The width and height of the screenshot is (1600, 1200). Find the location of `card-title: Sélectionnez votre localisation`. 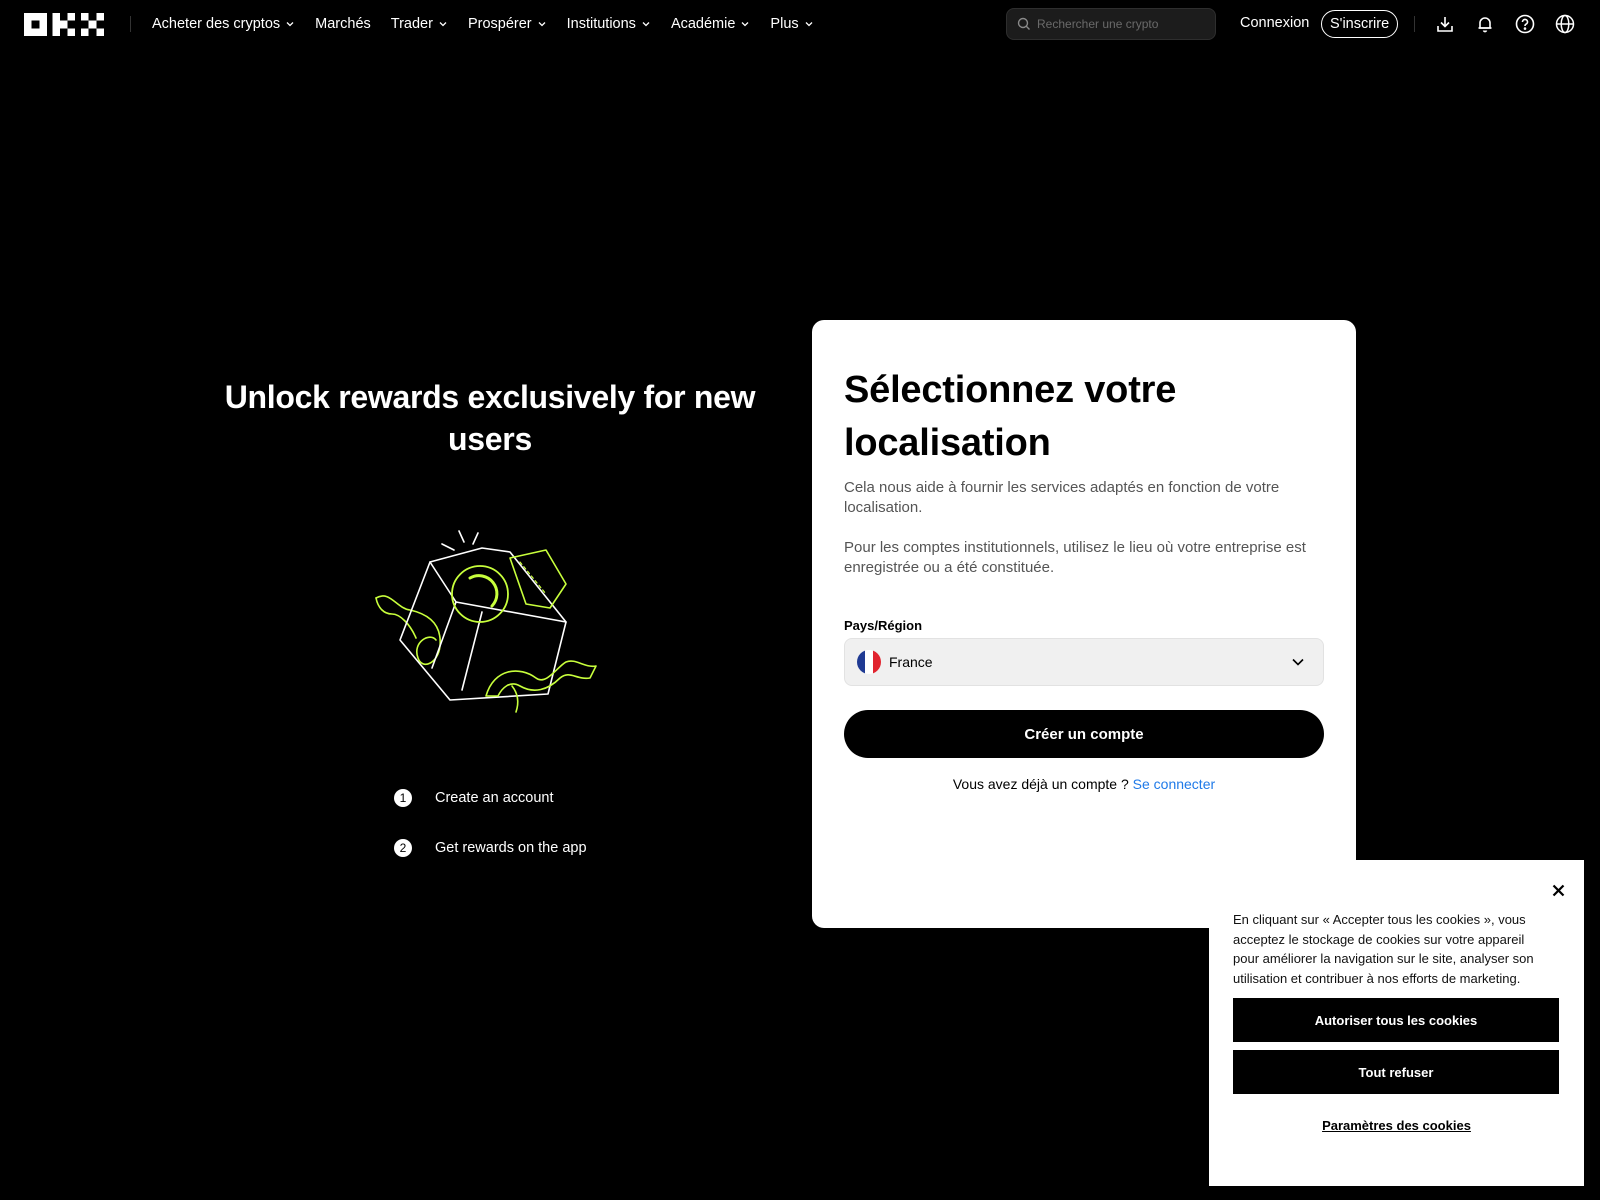

card-title: Sélectionnez votre localisation is located at coordinates (1010, 416).